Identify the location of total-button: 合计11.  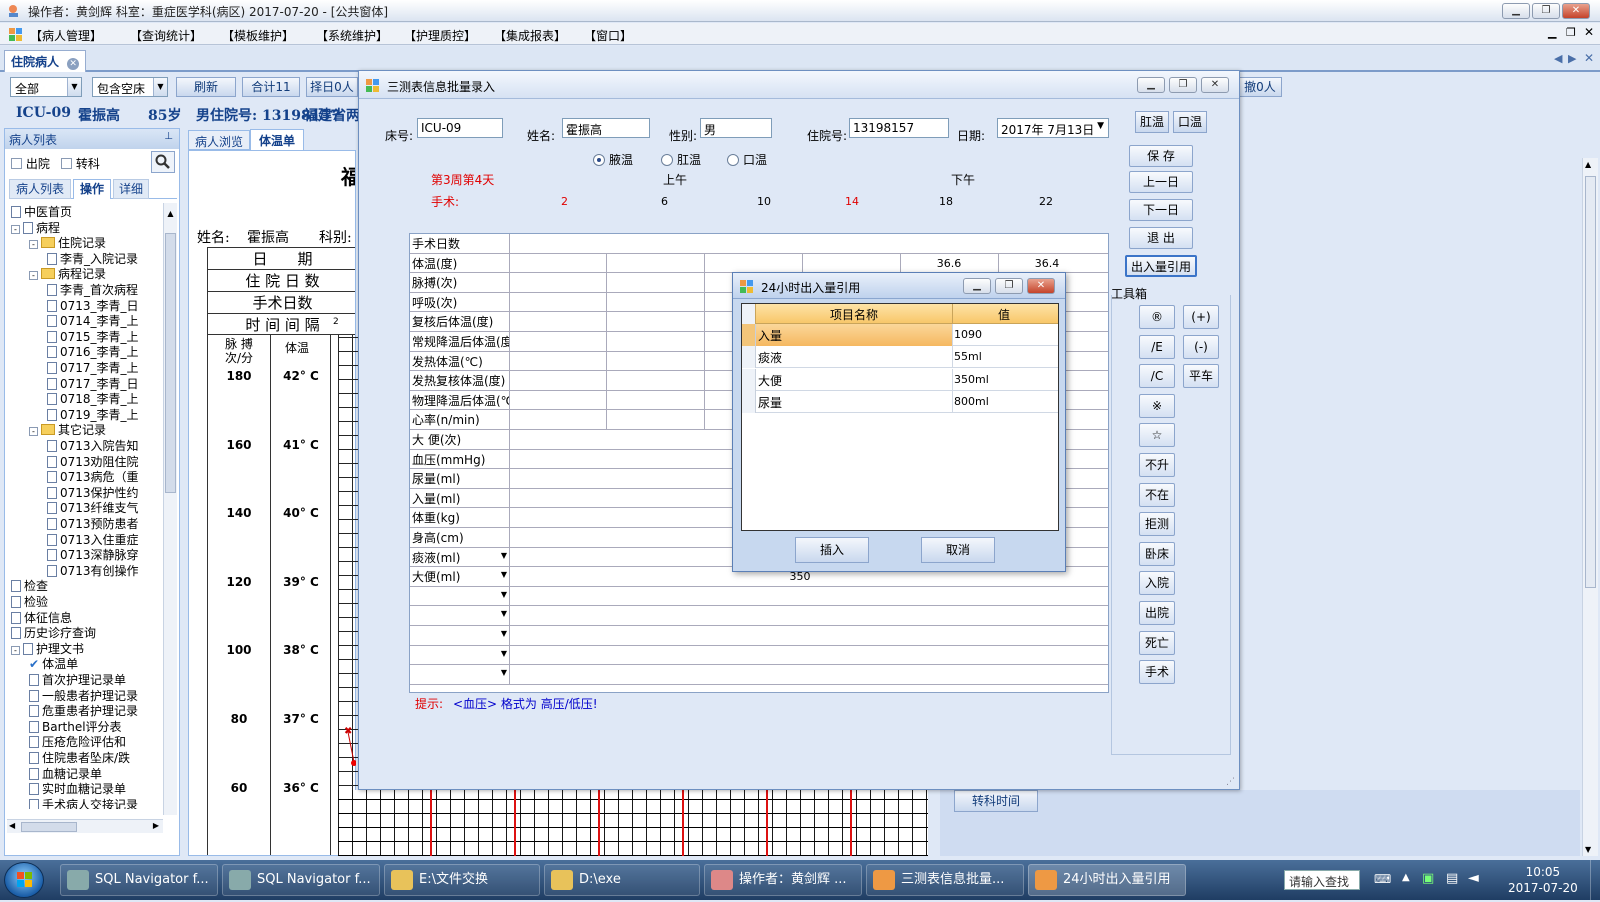
(271, 87).